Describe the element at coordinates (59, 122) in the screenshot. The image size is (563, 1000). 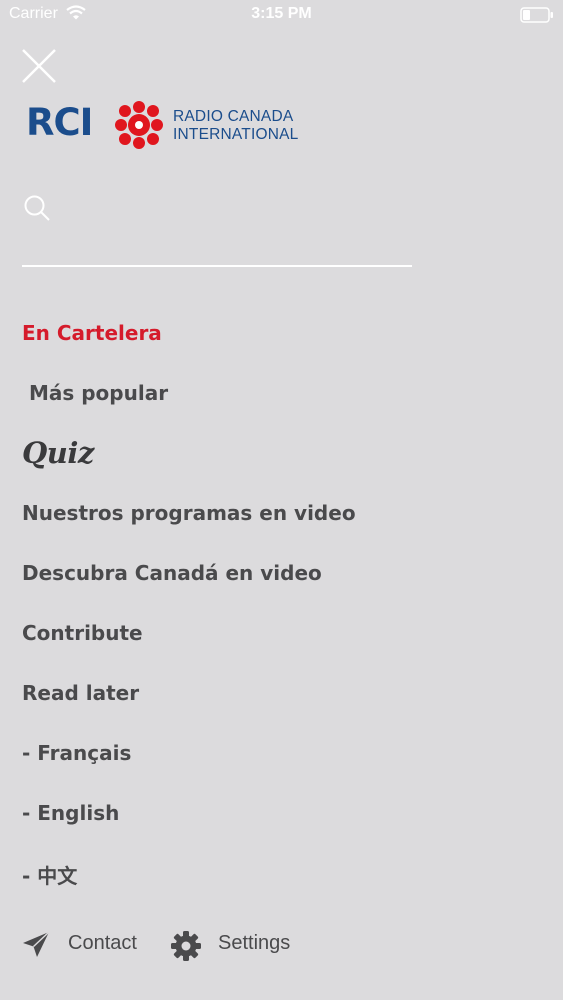
I see `logo-abbr: RCI` at that location.